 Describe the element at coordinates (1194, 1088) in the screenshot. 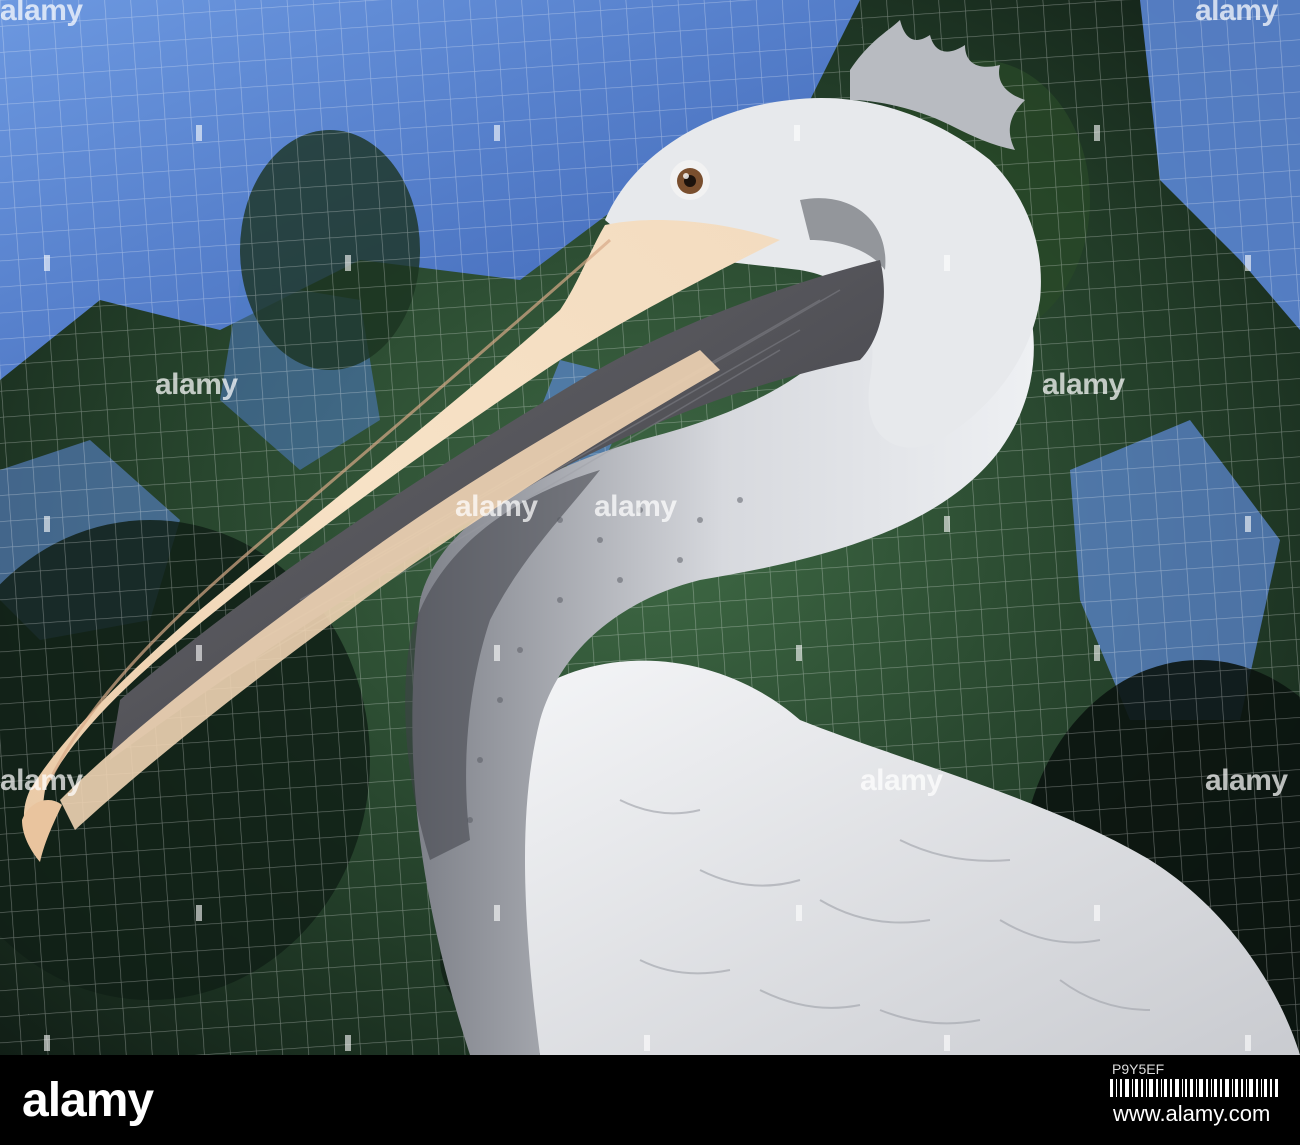

I see `barcode-icon` at that location.